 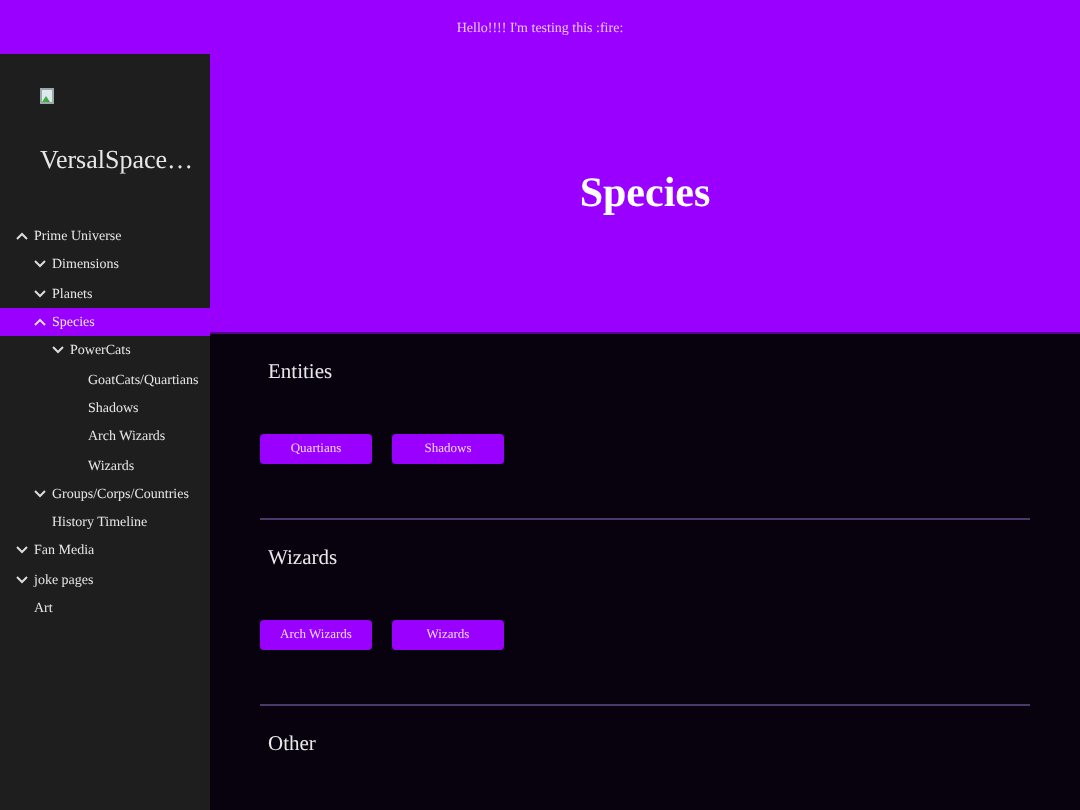 What do you see at coordinates (47, 96) in the screenshot?
I see `broken-image-icon` at bounding box center [47, 96].